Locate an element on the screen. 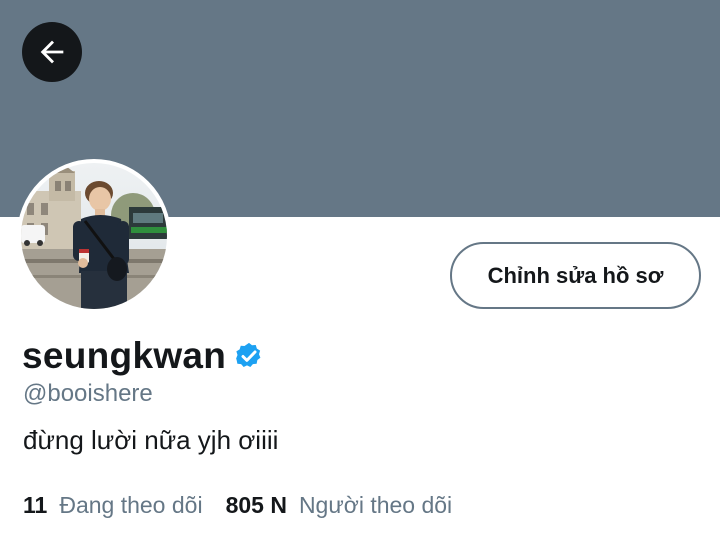 The width and height of the screenshot is (720, 538). edit-profile-label: Chỉnh sửa hồ sơ is located at coordinates (575, 275).